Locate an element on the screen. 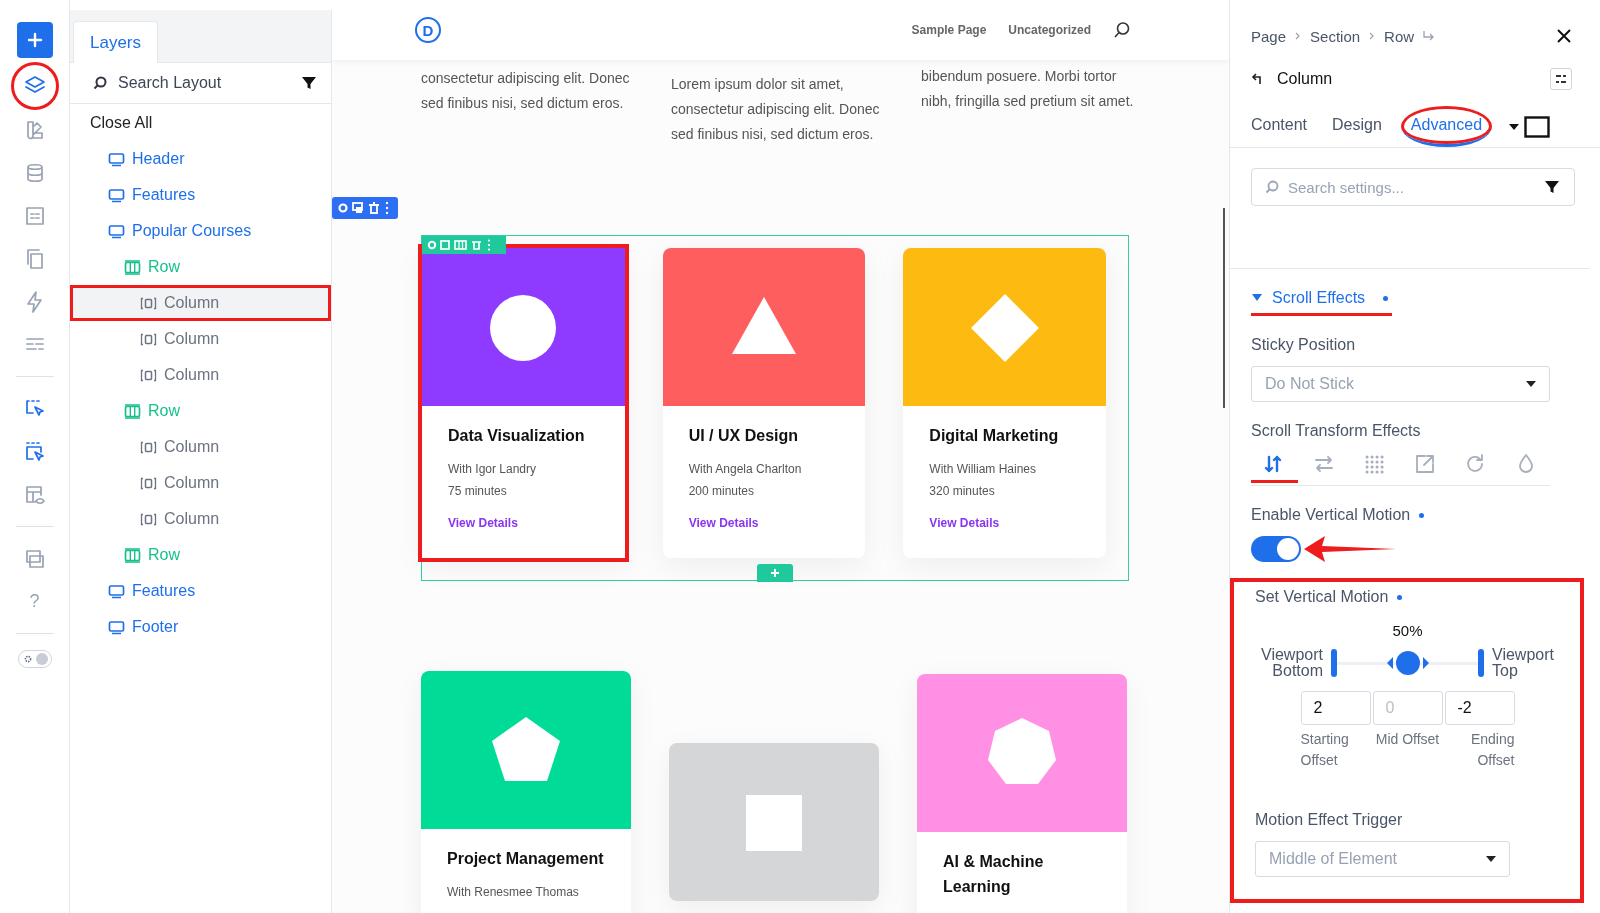 Image resolution: width=1600 pixels, height=913 pixels. settings-tab: Content is located at coordinates (1284, 126).